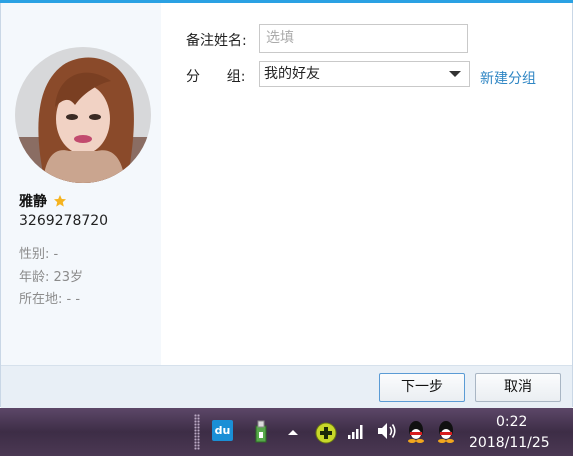  What do you see at coordinates (508, 78) in the screenshot?
I see `new-group-link: 新建分组` at bounding box center [508, 78].